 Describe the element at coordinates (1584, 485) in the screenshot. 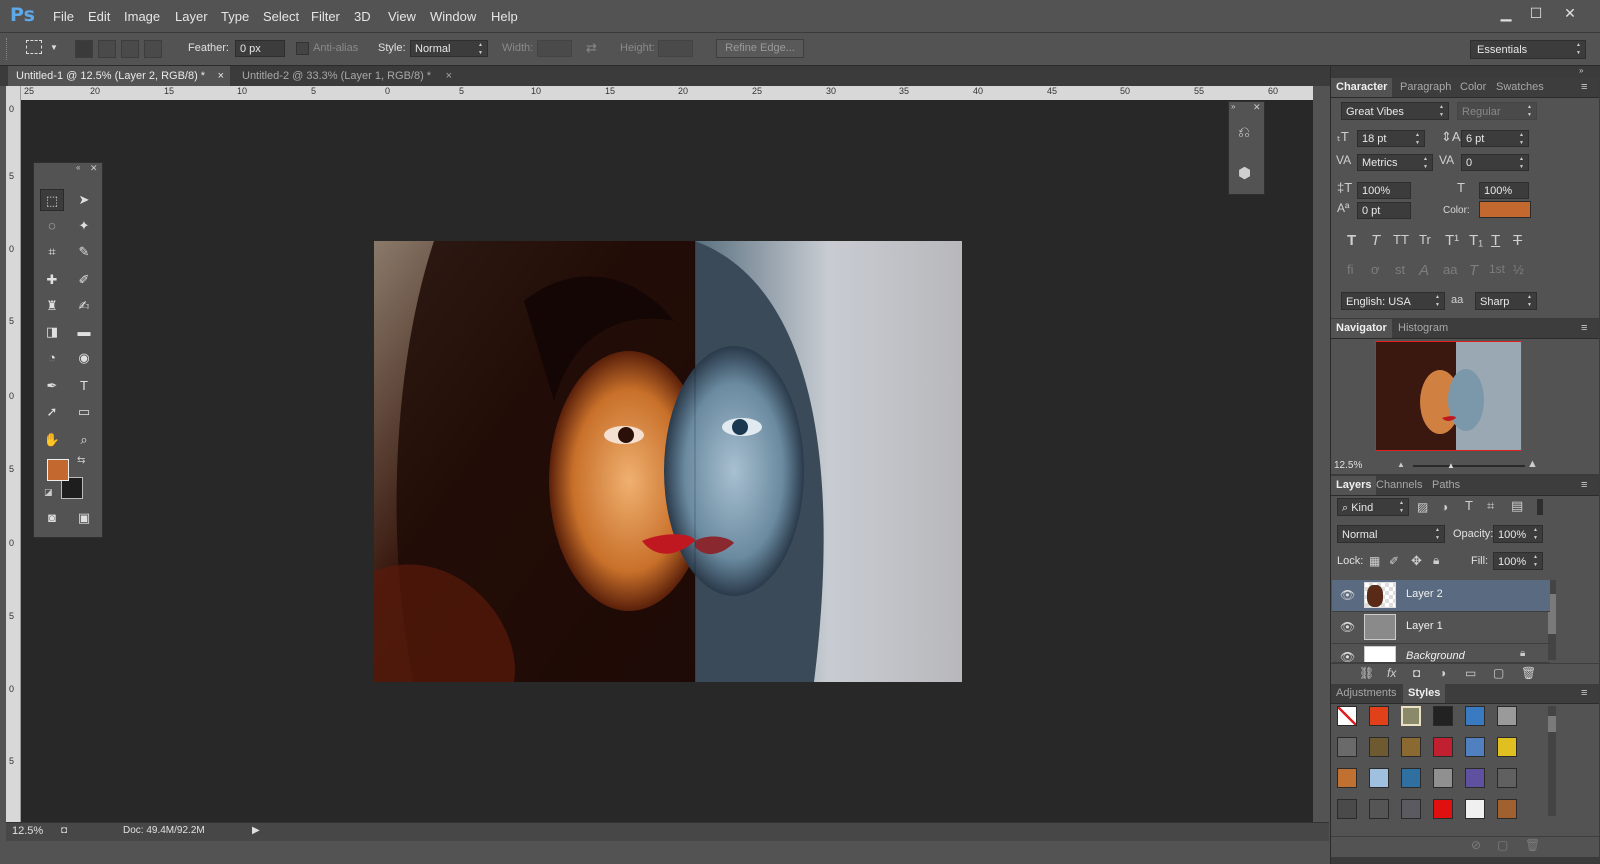

I see `panel-menu-icon: ≡` at that location.